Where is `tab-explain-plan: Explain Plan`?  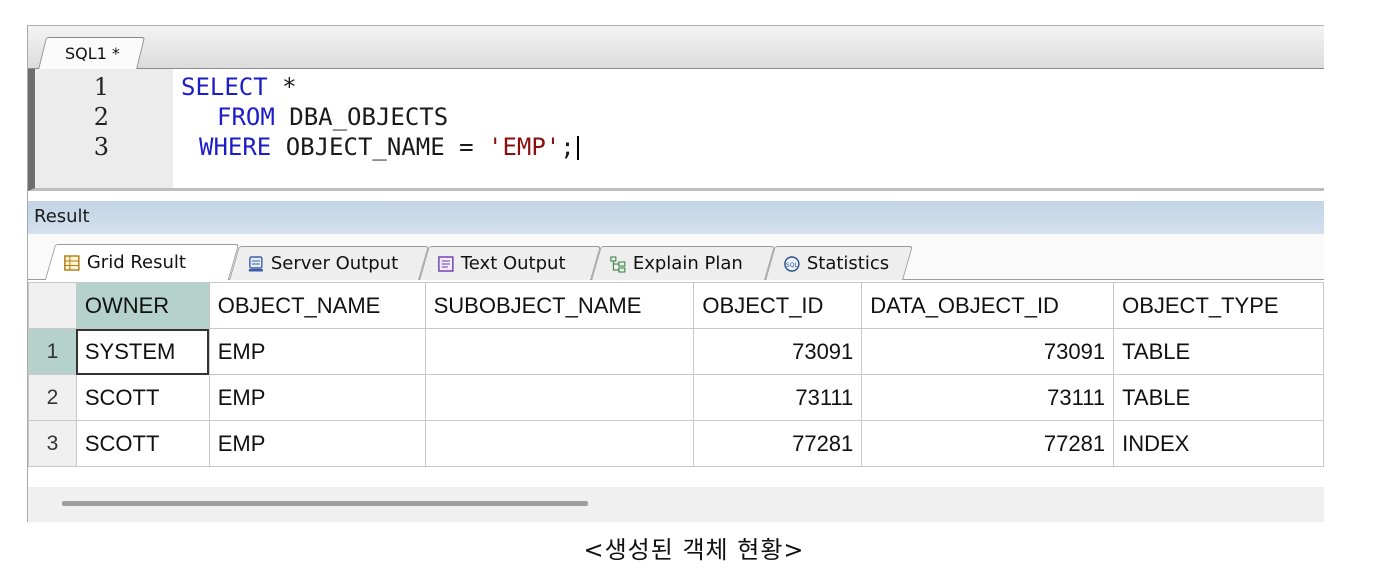
tab-explain-plan: Explain Plan is located at coordinates (683, 263).